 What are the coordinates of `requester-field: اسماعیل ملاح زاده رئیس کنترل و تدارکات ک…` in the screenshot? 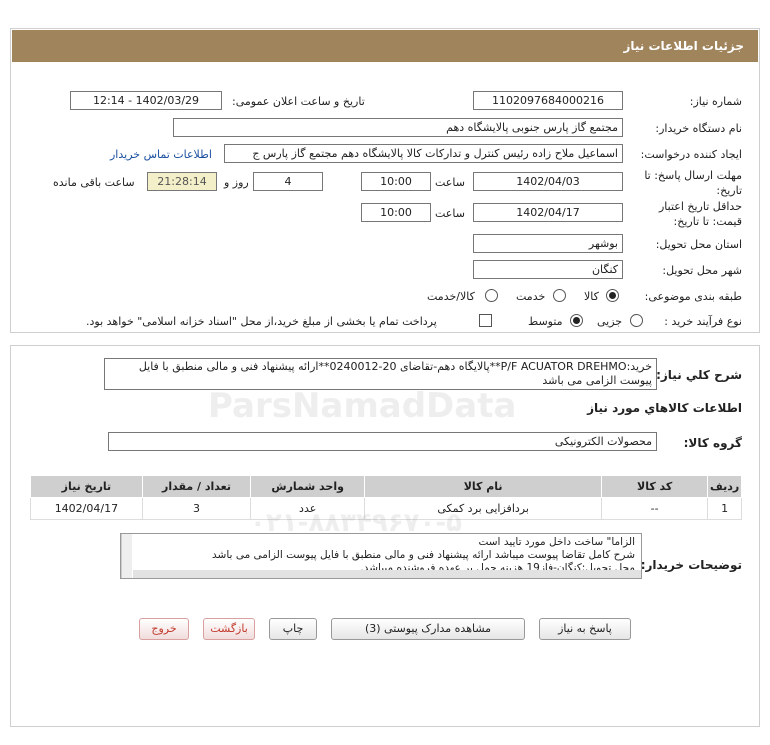 It's located at (423, 153).